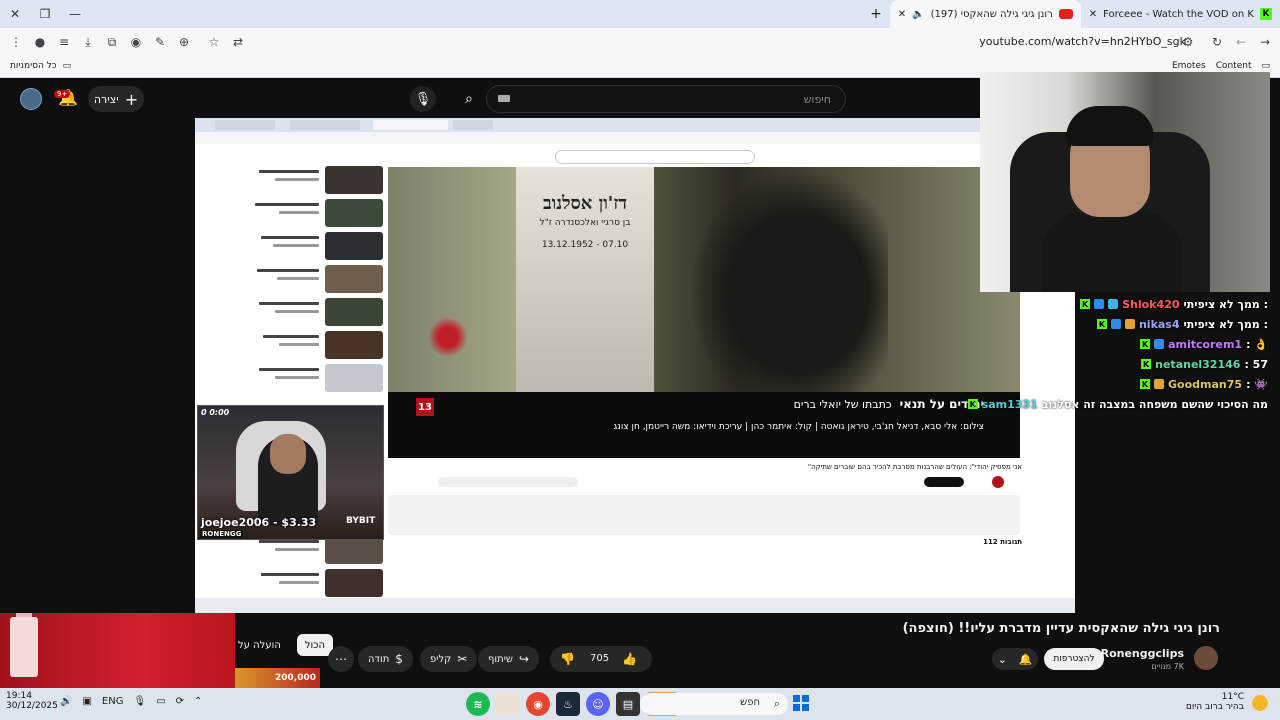 The width and height of the screenshot is (1280, 720). I want to click on all-bookmarks-label: כל הסימניות, so click(33, 66).